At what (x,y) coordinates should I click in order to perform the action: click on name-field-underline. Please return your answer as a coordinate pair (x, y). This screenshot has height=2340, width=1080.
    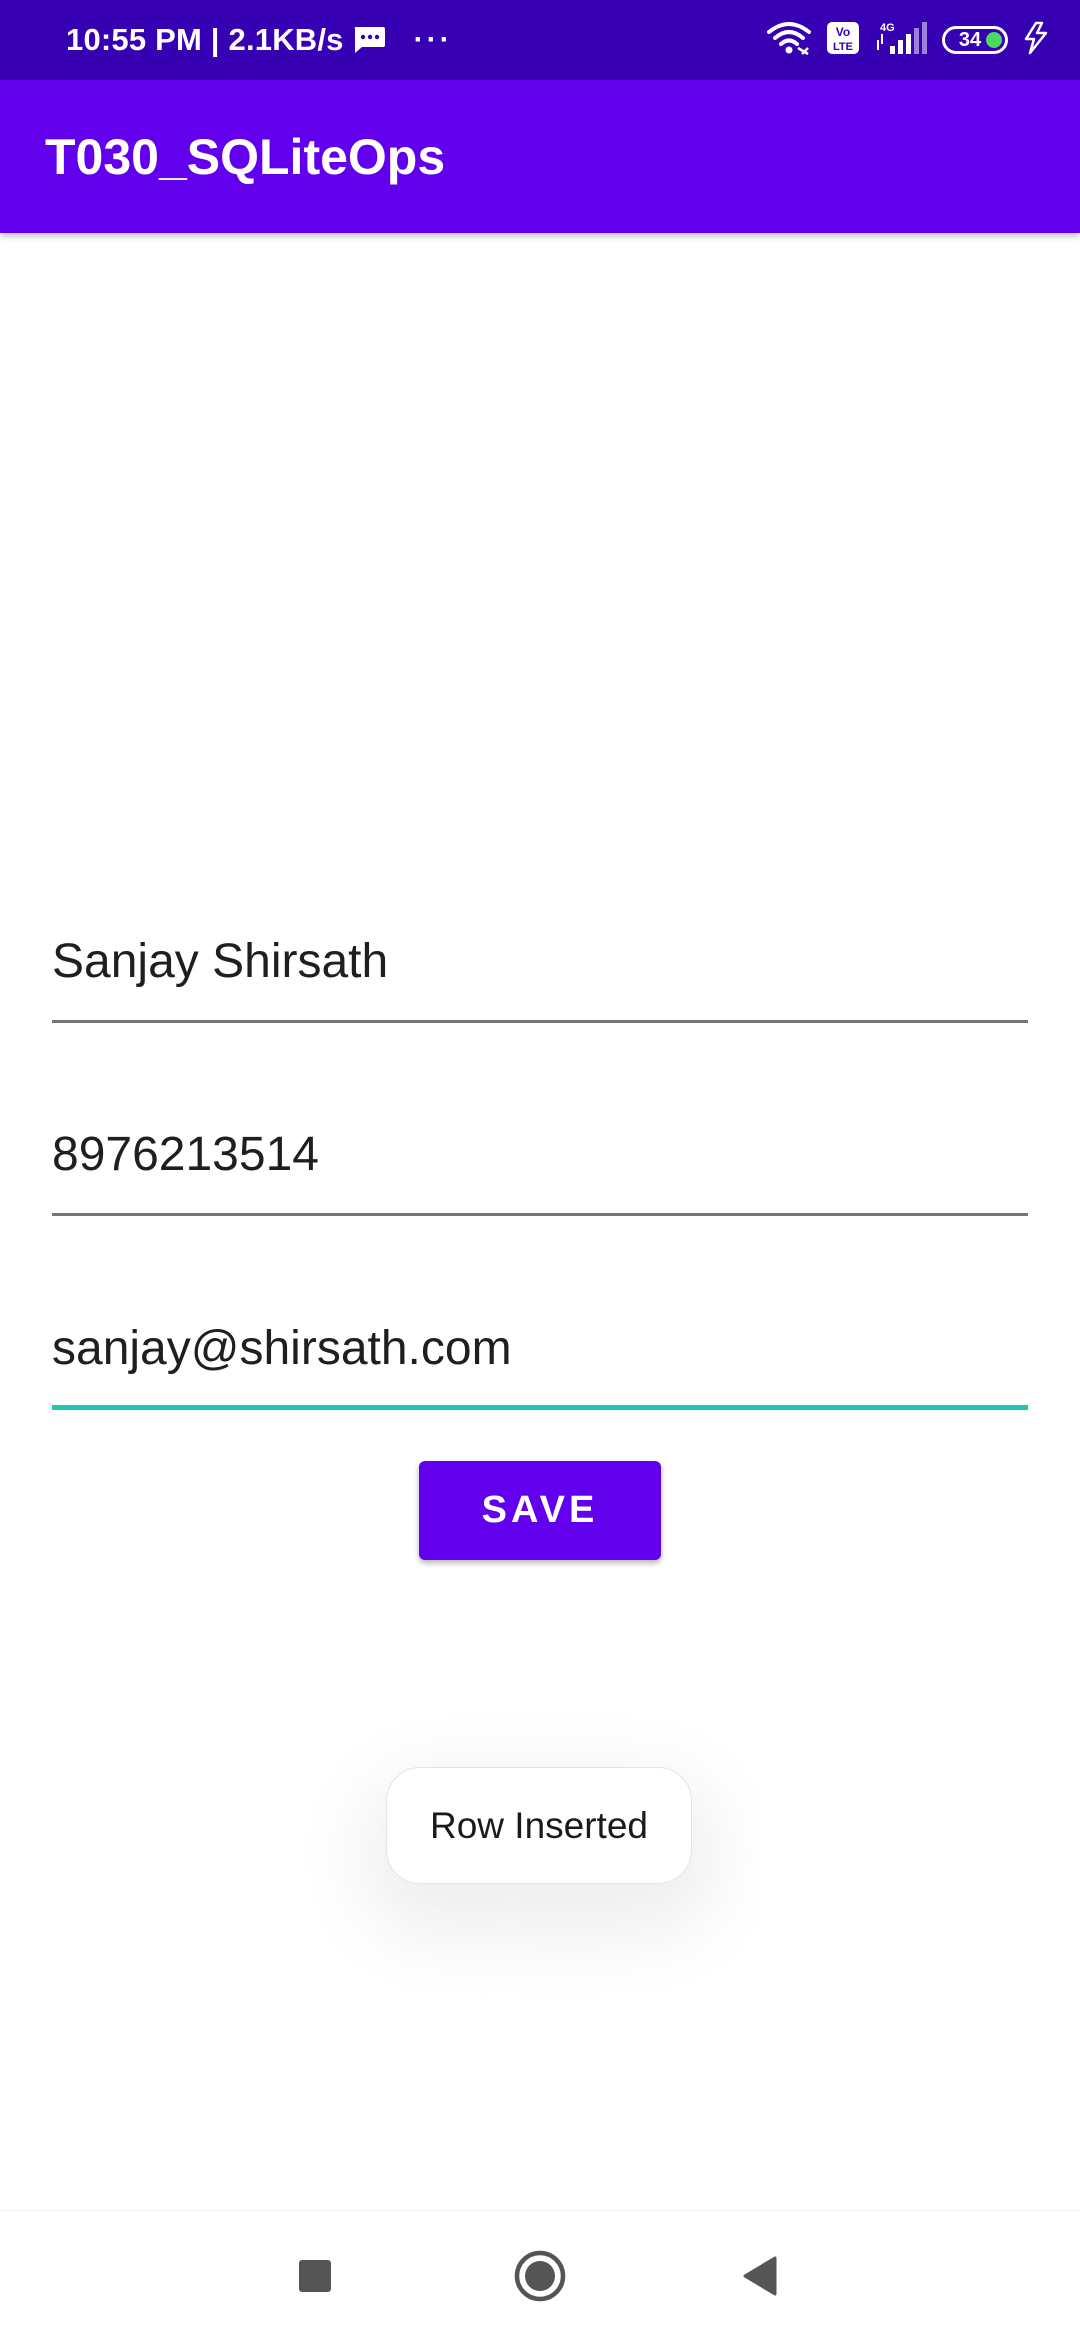
    Looking at the image, I should click on (540, 1021).